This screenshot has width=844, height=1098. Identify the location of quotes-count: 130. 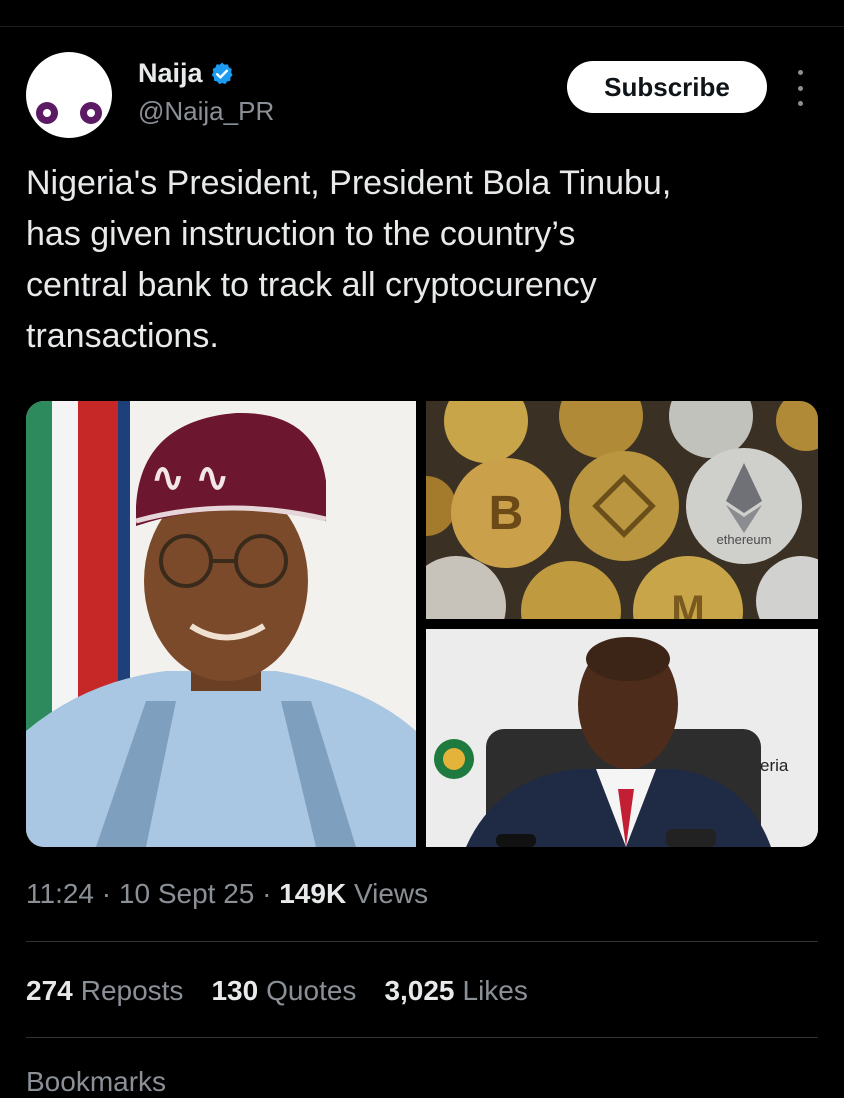
(235, 990).